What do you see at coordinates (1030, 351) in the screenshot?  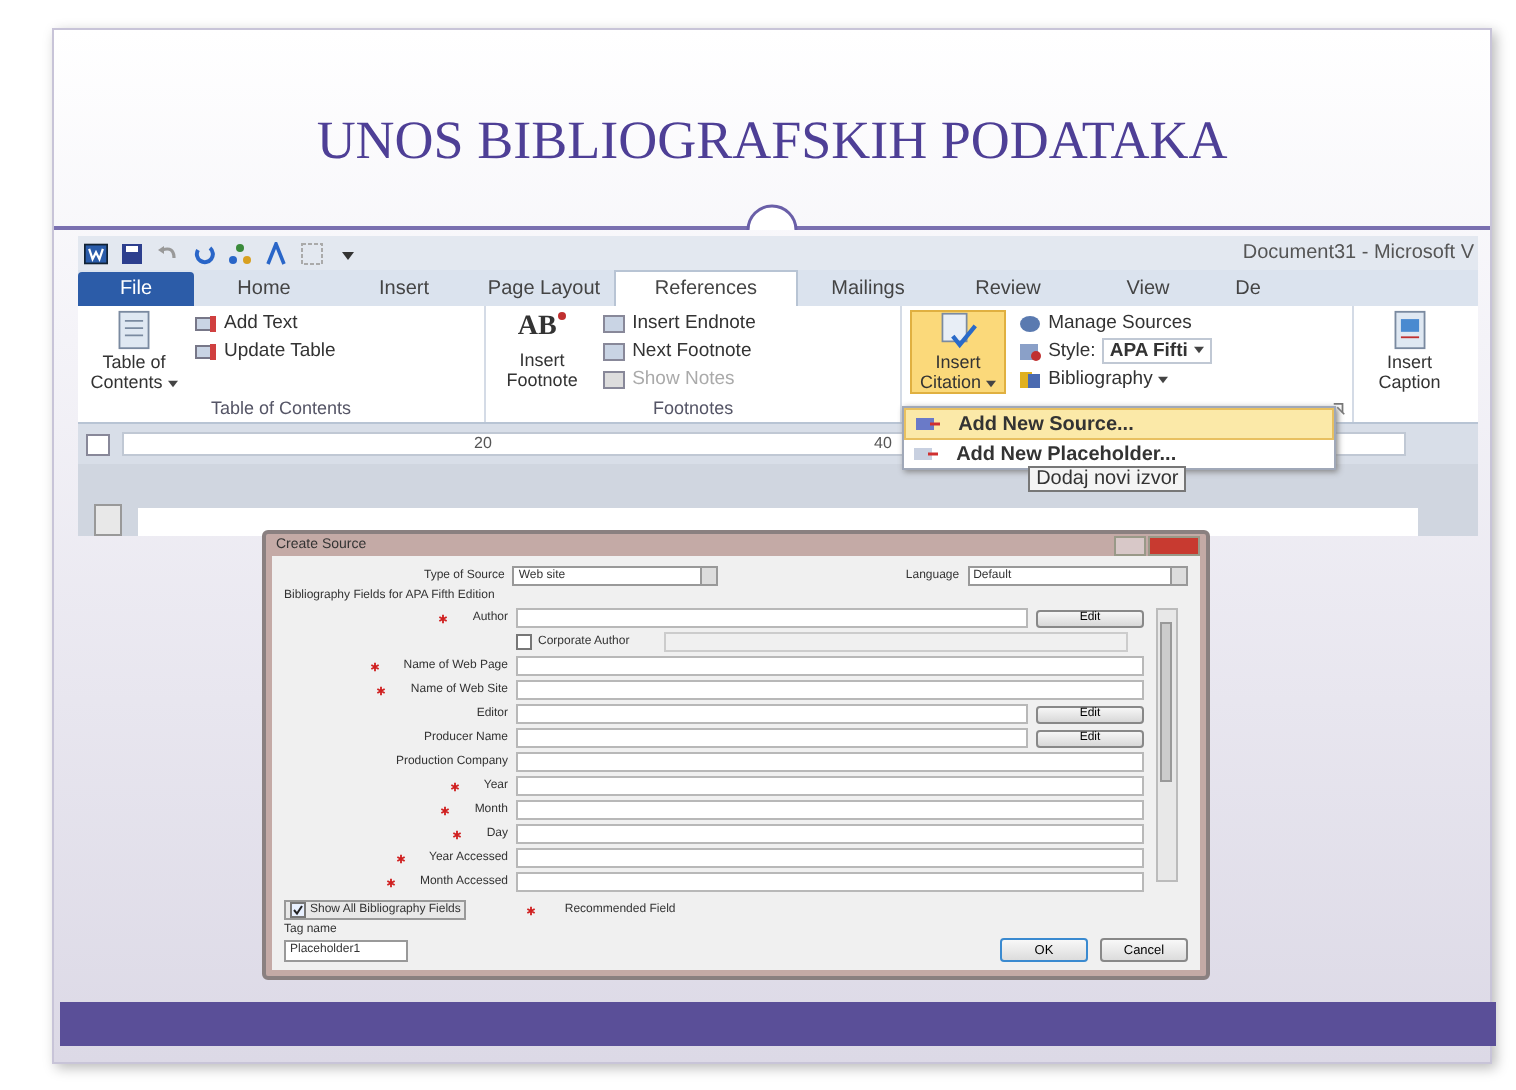 I see `style-icon` at bounding box center [1030, 351].